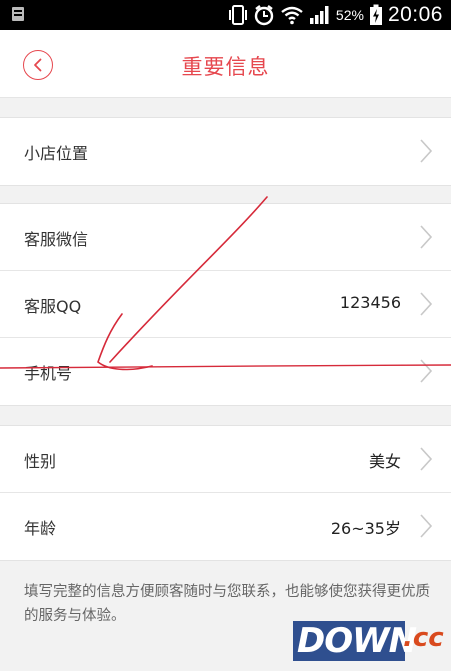  What do you see at coordinates (225, 459) in the screenshot?
I see `row-gender: 性别 美女` at bounding box center [225, 459].